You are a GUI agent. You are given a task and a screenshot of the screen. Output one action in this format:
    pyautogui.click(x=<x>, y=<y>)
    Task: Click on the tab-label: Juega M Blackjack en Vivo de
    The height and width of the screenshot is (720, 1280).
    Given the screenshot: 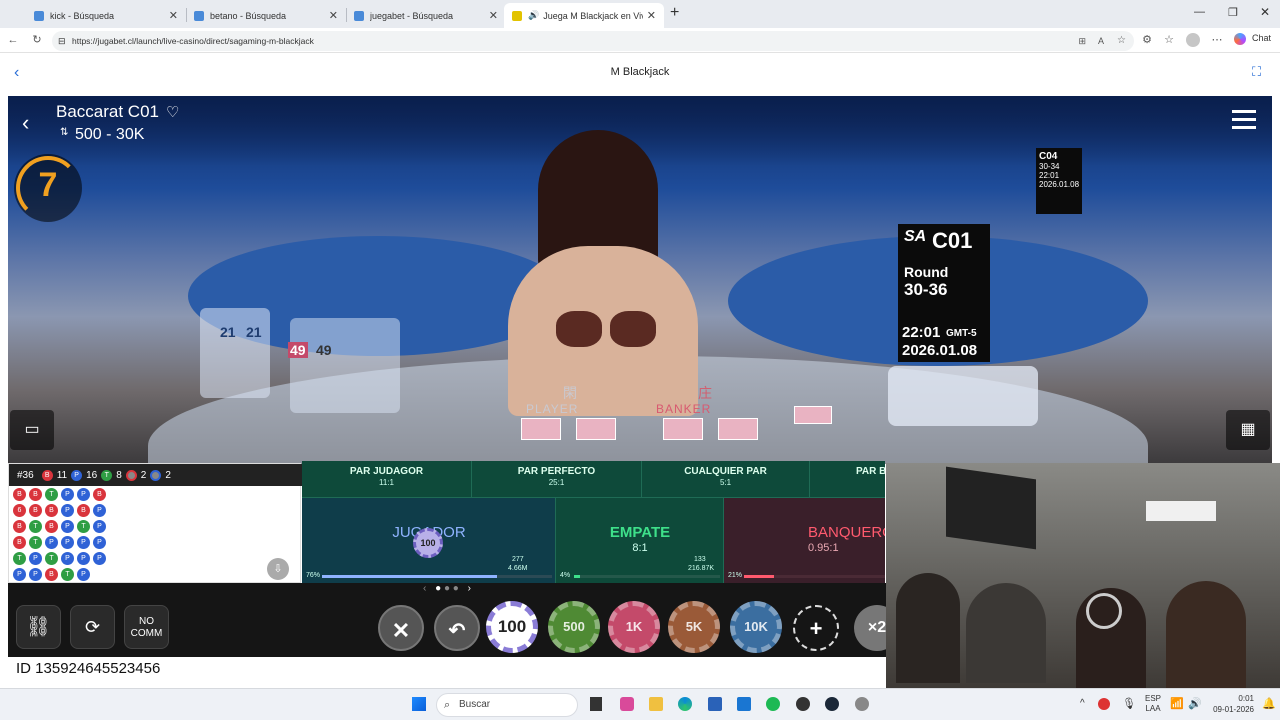 What is the action you would take?
    pyautogui.click(x=593, y=15)
    